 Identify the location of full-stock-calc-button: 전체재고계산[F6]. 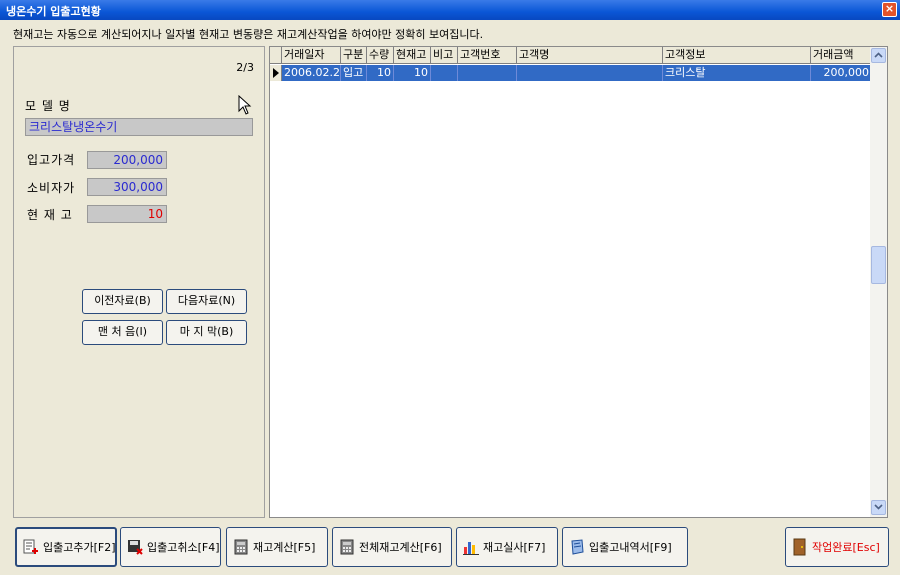
(392, 547).